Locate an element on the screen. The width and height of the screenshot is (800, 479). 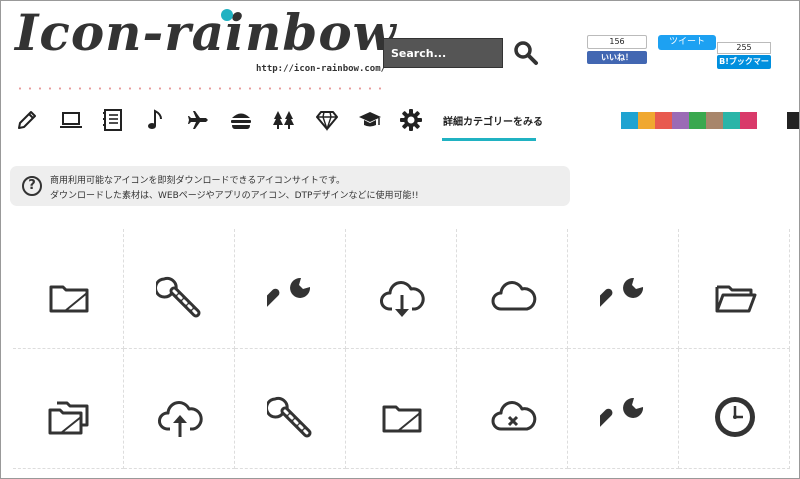
facebook-like-widget: 156 いいね！ is located at coordinates (617, 49).